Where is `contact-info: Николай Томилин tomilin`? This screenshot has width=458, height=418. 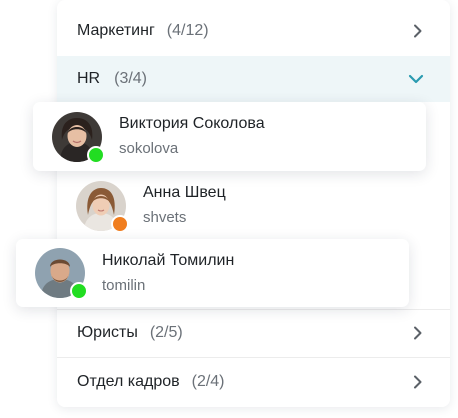 contact-info: Николай Томилин tomilin is located at coordinates (168, 273).